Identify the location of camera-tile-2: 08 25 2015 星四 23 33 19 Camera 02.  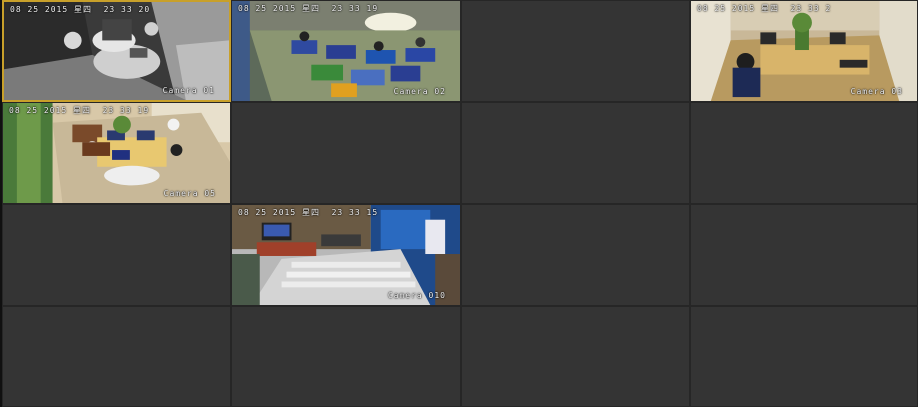
(346, 51).